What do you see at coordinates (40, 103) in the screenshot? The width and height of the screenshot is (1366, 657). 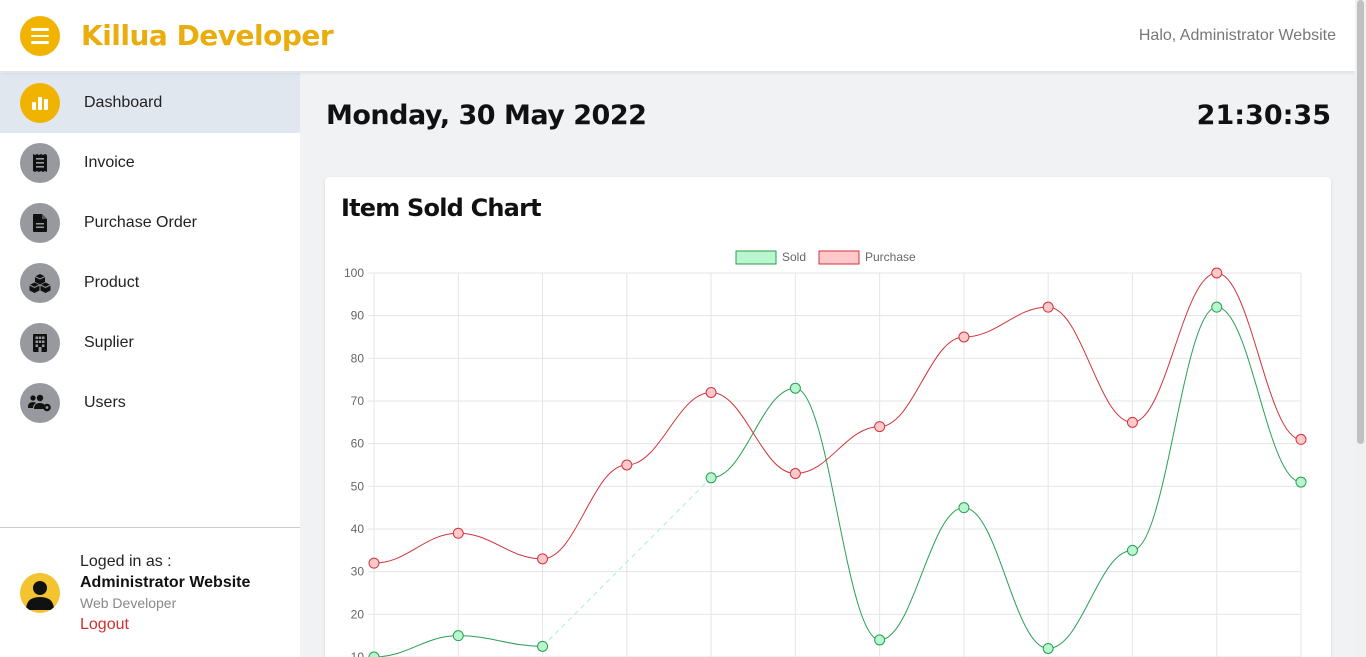 I see `bar-chart-icon` at bounding box center [40, 103].